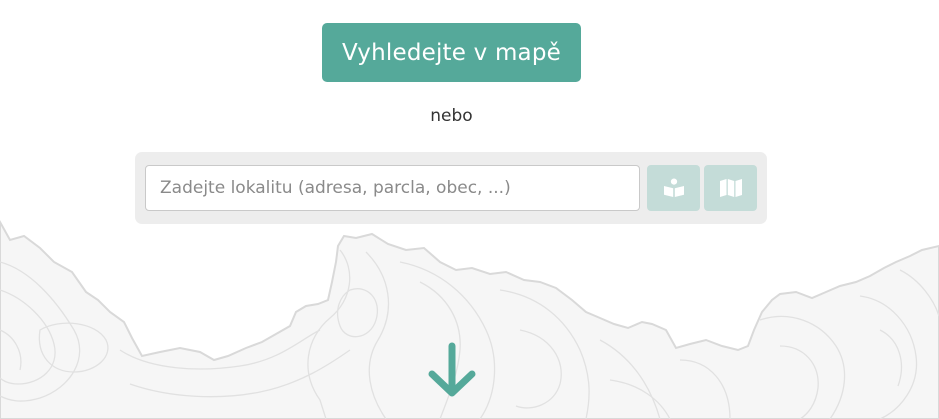  I want to click on cadastre-search-button, so click(673, 188).